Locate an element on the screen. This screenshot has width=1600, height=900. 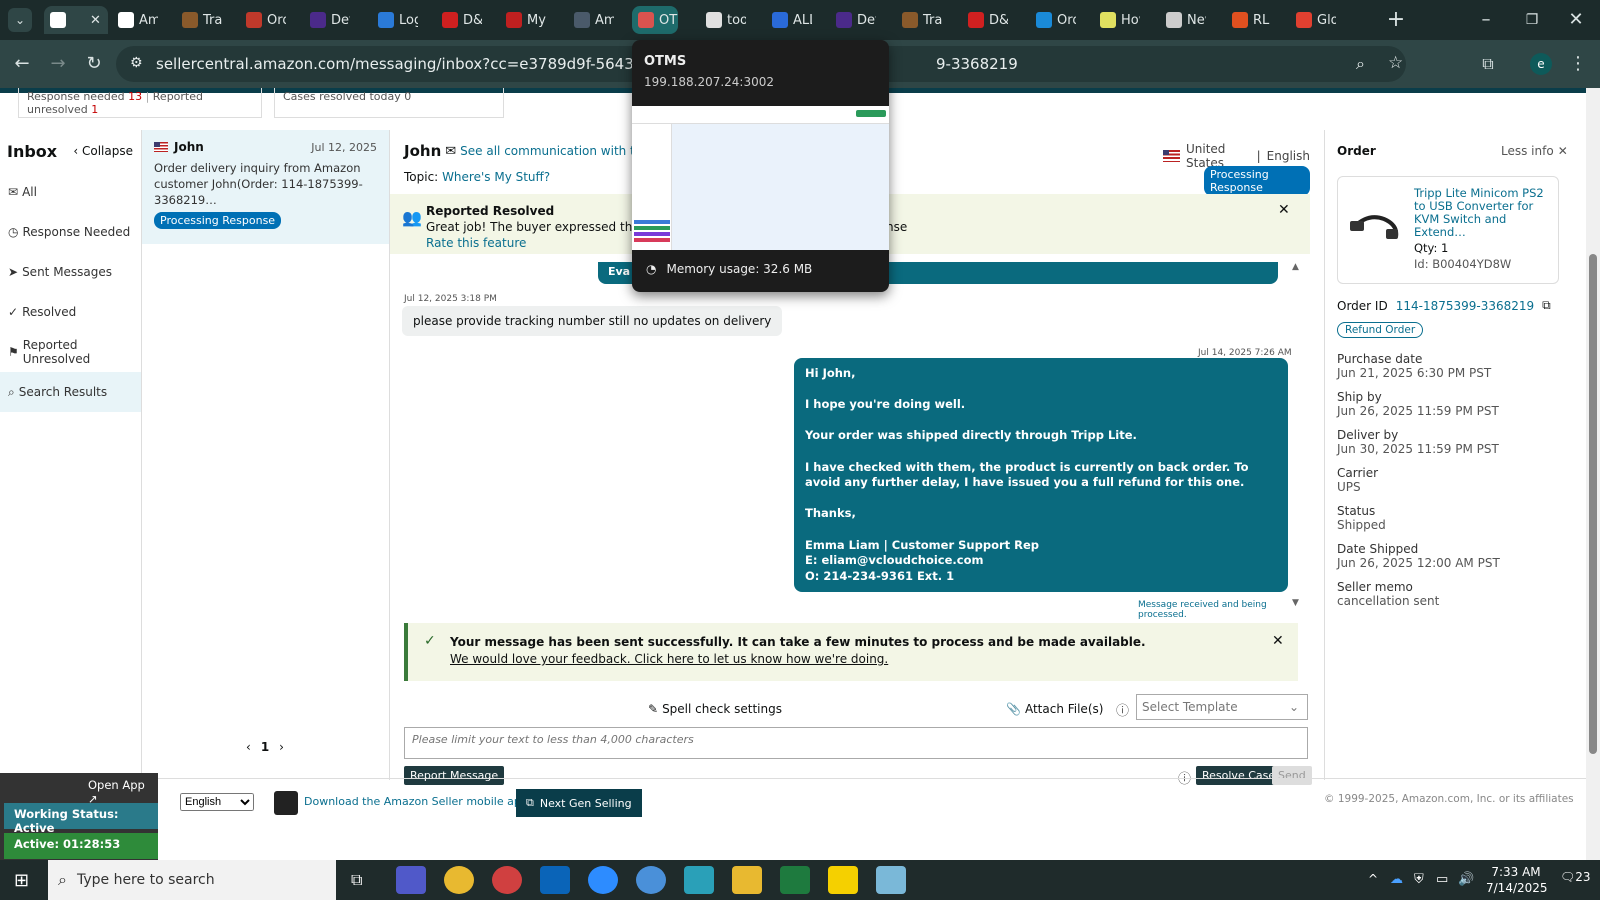
zoom-icon is located at coordinates (603, 880).